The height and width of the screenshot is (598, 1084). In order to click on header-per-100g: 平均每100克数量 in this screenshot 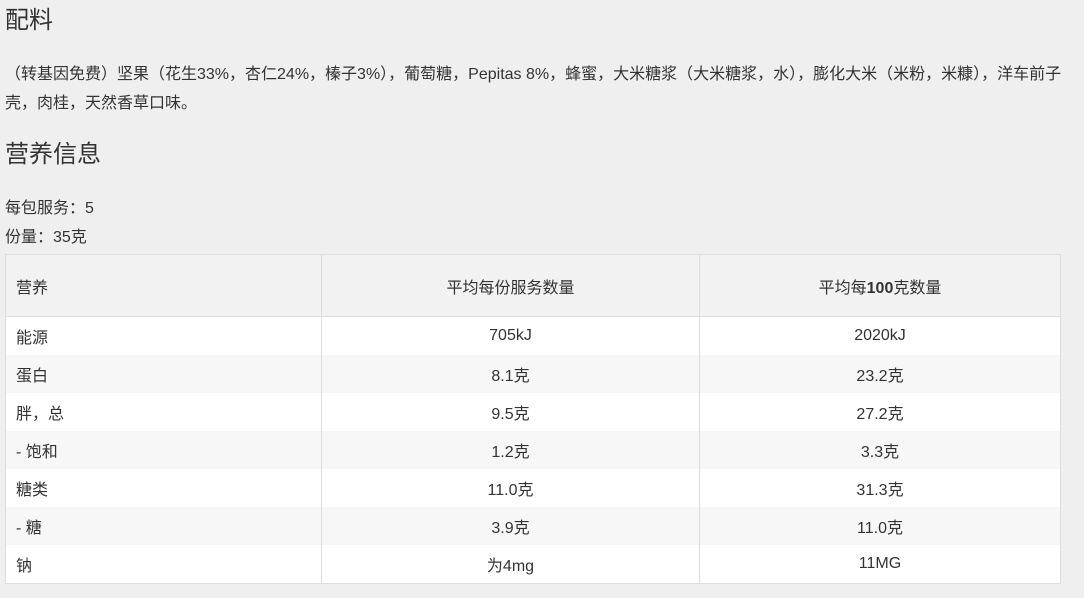, I will do `click(880, 285)`.